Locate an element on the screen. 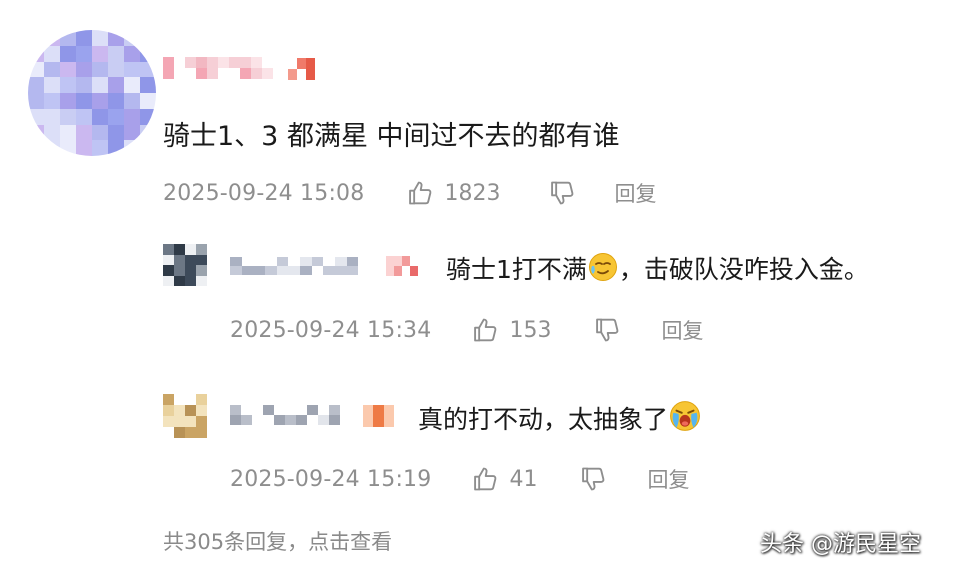  reply-meta: 2025-09-24 15:34 153 回复 is located at coordinates (466, 330).